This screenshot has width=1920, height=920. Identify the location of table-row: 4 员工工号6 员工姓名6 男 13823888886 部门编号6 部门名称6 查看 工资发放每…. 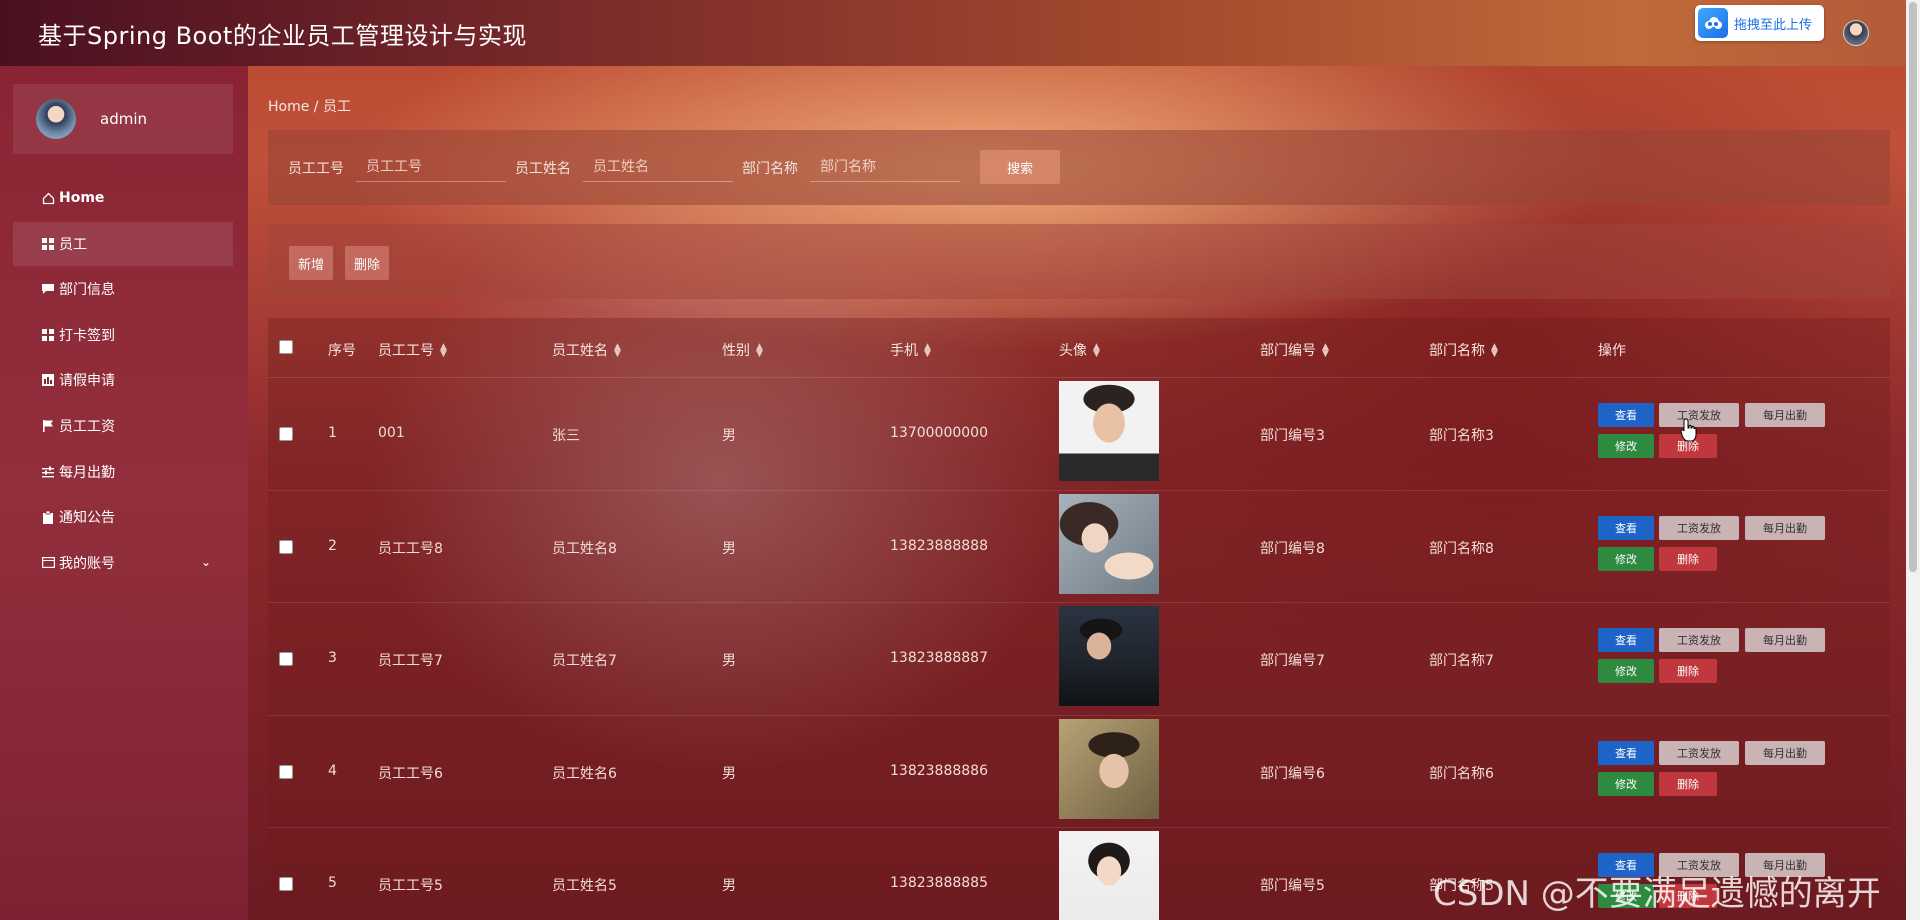
(1079, 772).